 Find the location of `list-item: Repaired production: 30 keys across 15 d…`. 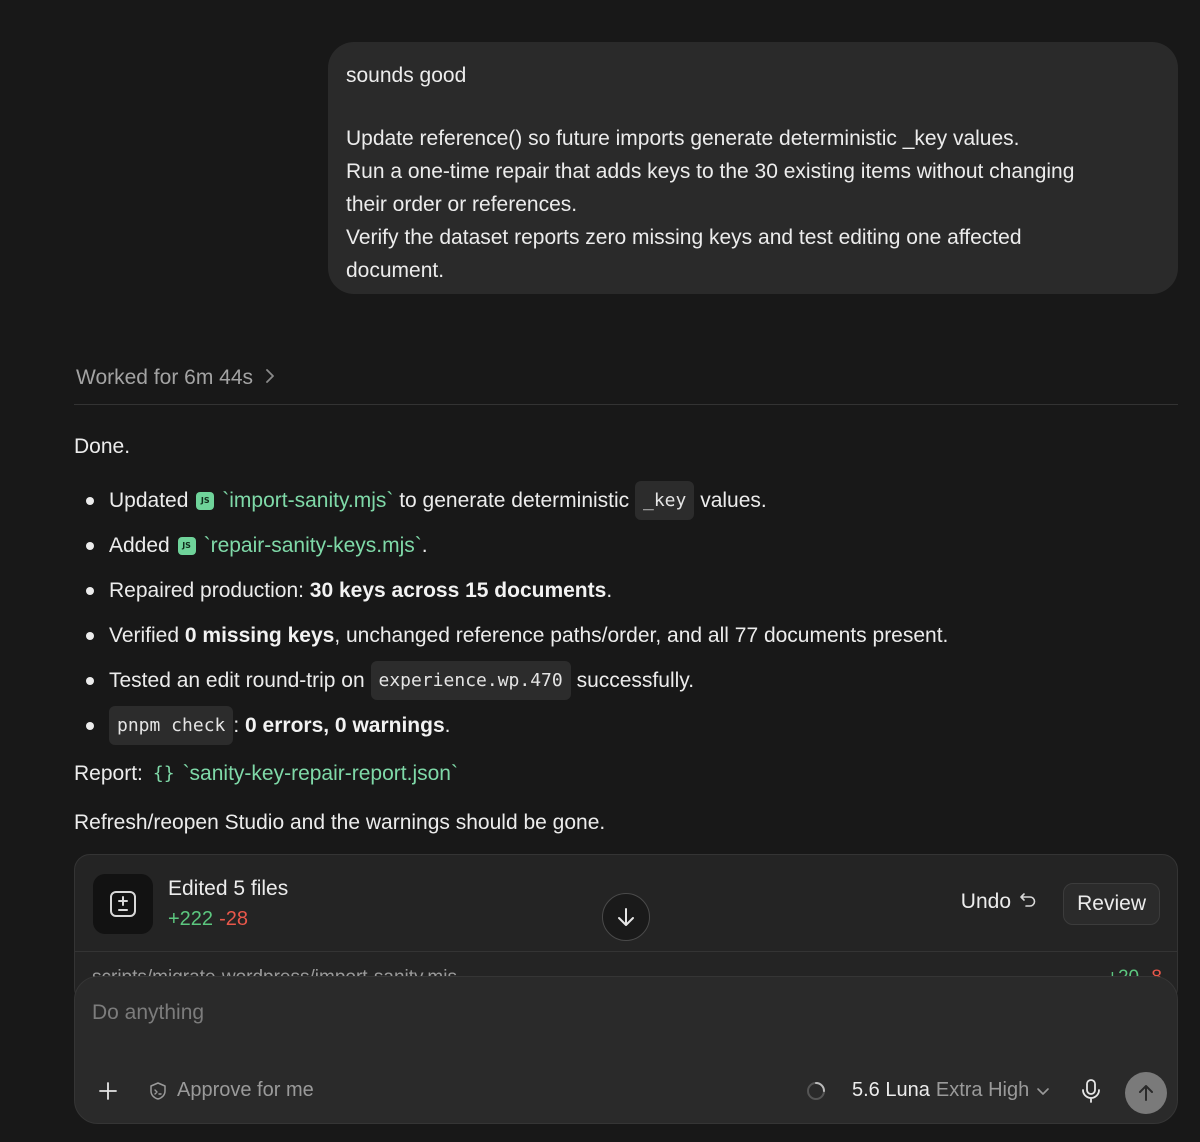

list-item: Repaired production: 30 keys across 15 d… is located at coordinates (626, 590).